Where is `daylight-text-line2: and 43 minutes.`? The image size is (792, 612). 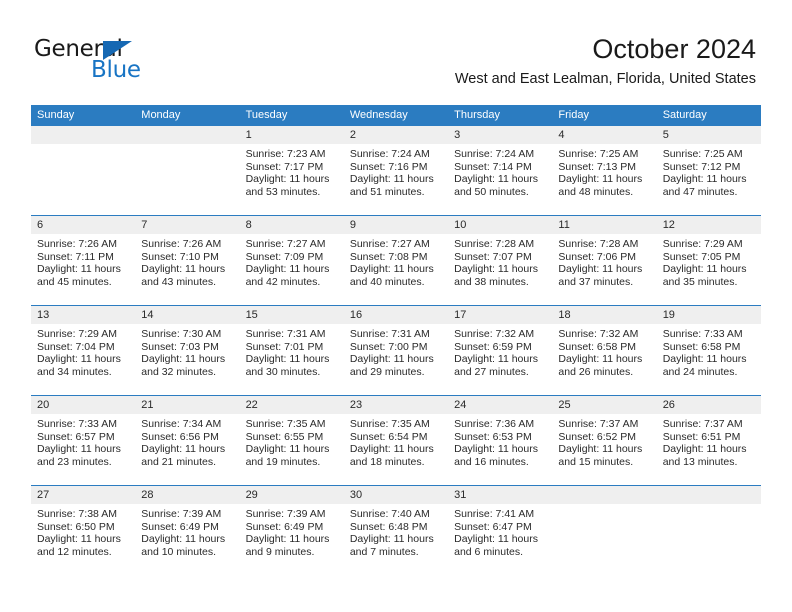
daylight-text-line2: and 43 minutes. is located at coordinates (178, 281).